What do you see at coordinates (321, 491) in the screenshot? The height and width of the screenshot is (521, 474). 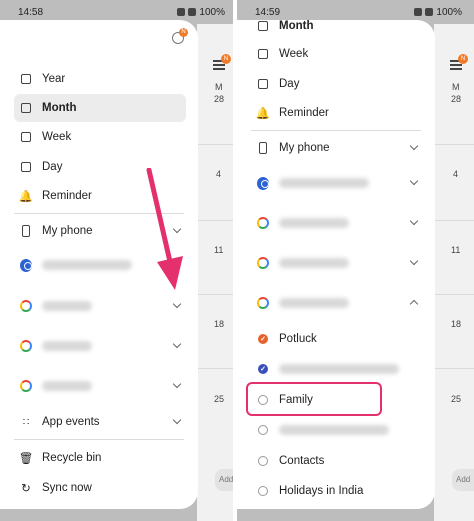 I see `calendar-item-label: Holidays in India` at bounding box center [321, 491].